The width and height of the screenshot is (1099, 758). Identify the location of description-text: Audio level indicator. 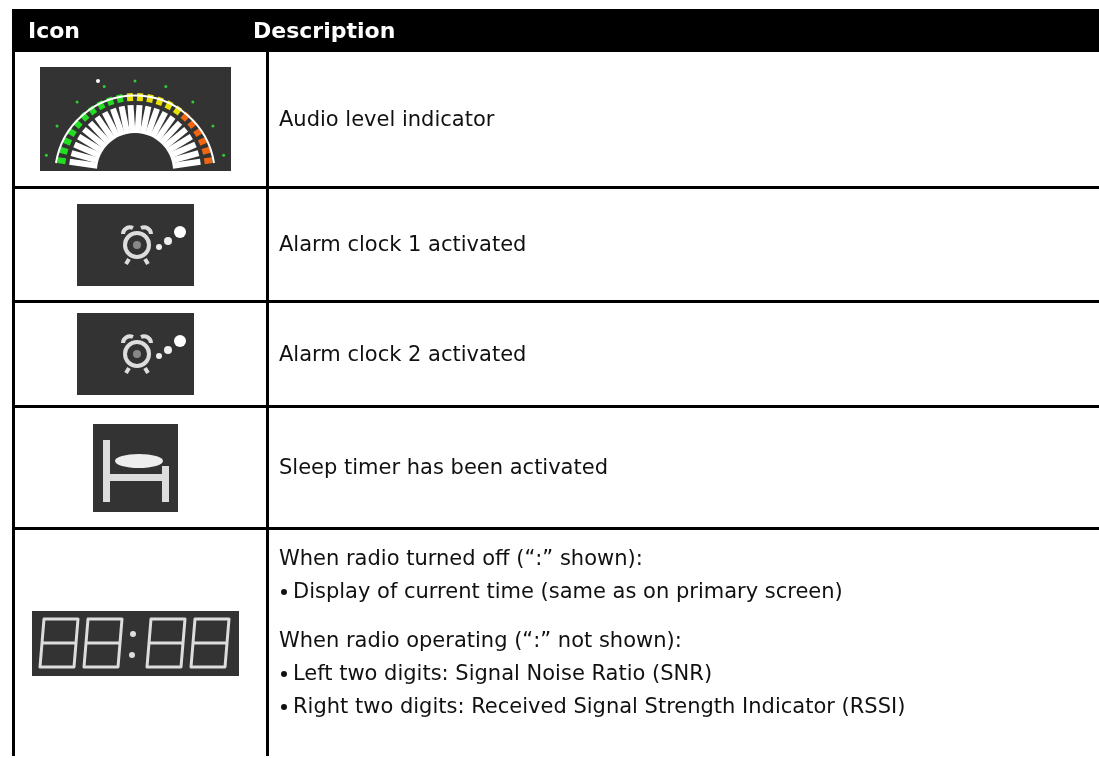
(387, 119).